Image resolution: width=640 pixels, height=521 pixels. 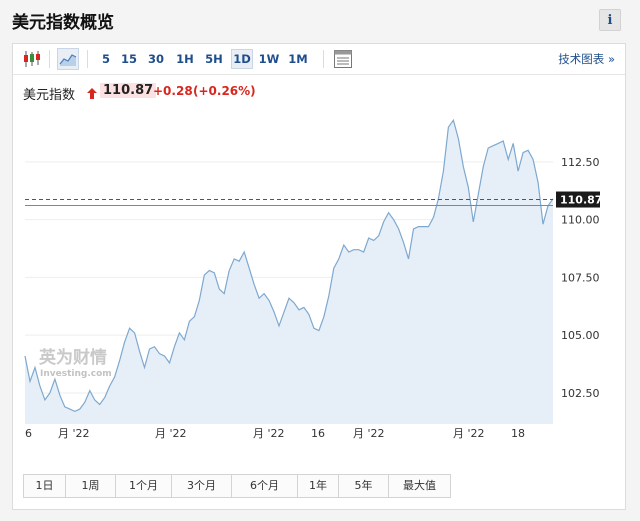 I want to click on last-price-label: 110.87, so click(x=581, y=200).